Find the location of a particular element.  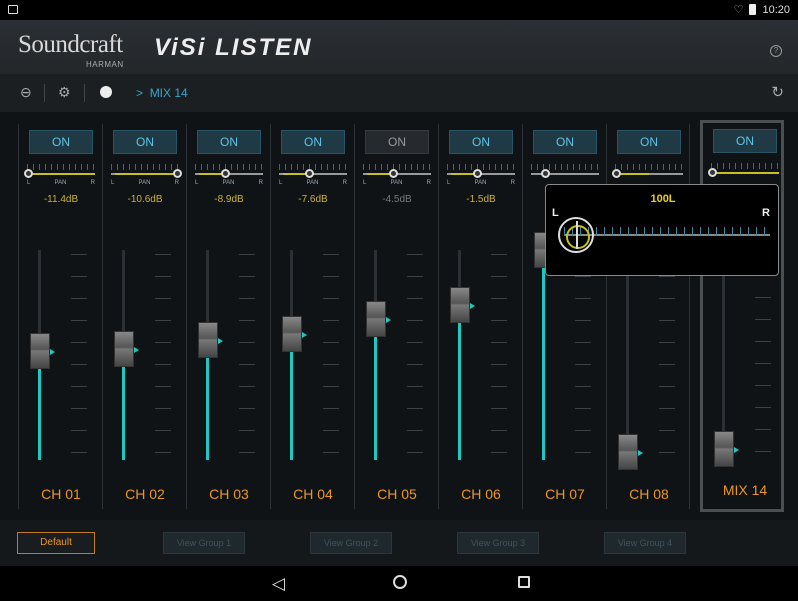

gain-readout: -10.6dB is located at coordinates (145, 199).